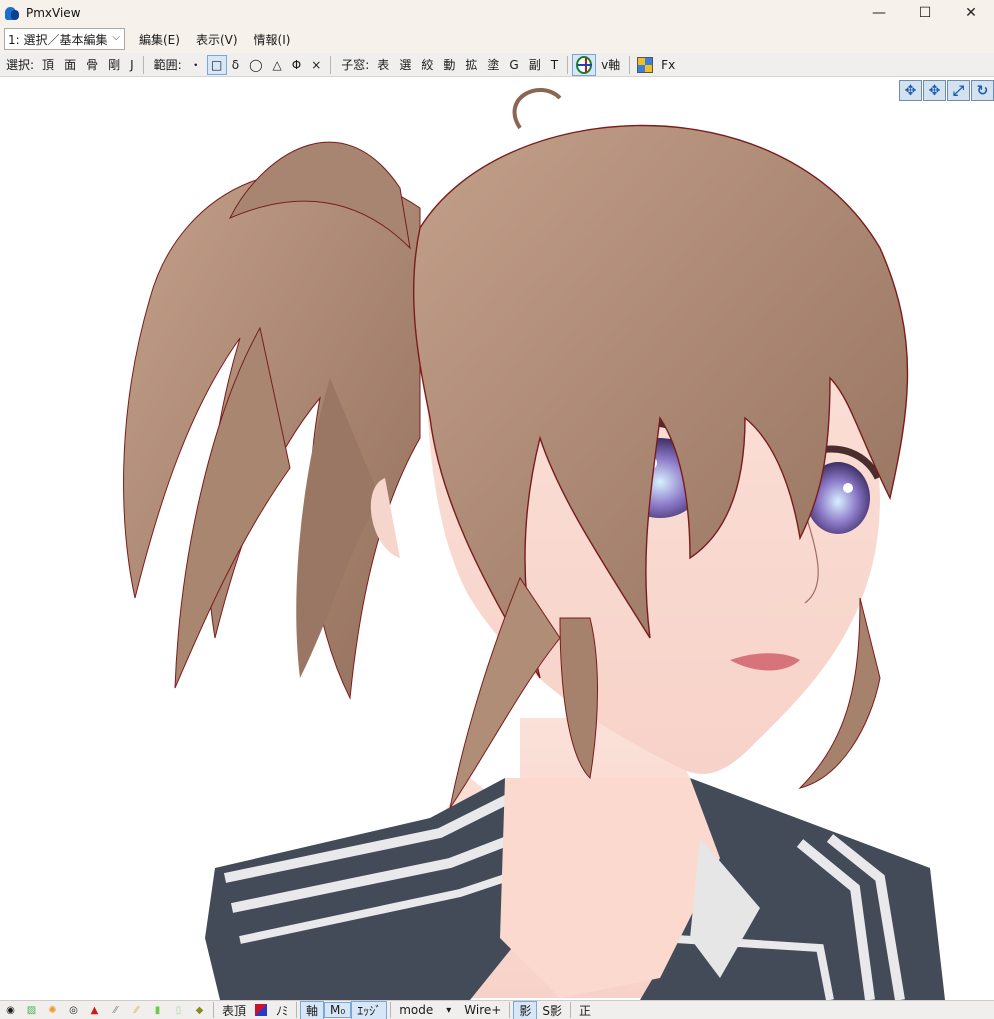 The image size is (994, 1019). I want to click on color-swatch-icon, so click(261, 1010).